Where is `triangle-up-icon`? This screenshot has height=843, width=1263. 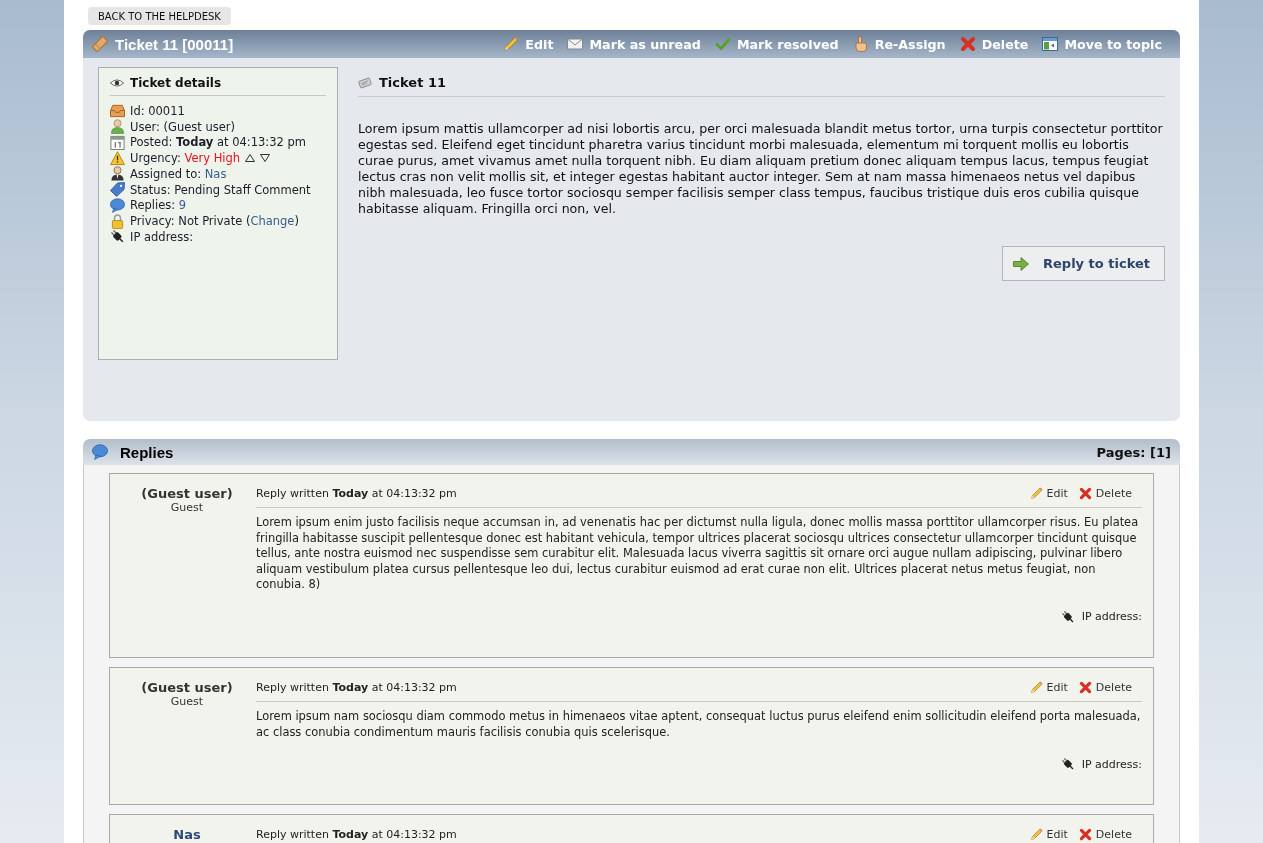
triangle-up-icon is located at coordinates (250, 158).